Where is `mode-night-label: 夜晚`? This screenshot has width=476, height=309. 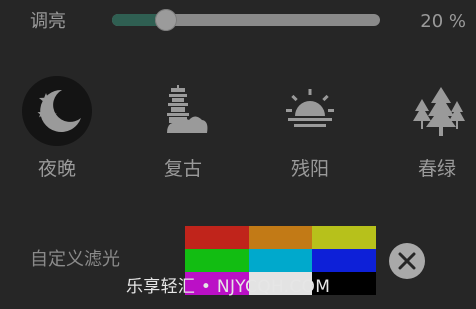 mode-night-label: 夜晚 is located at coordinates (56, 169).